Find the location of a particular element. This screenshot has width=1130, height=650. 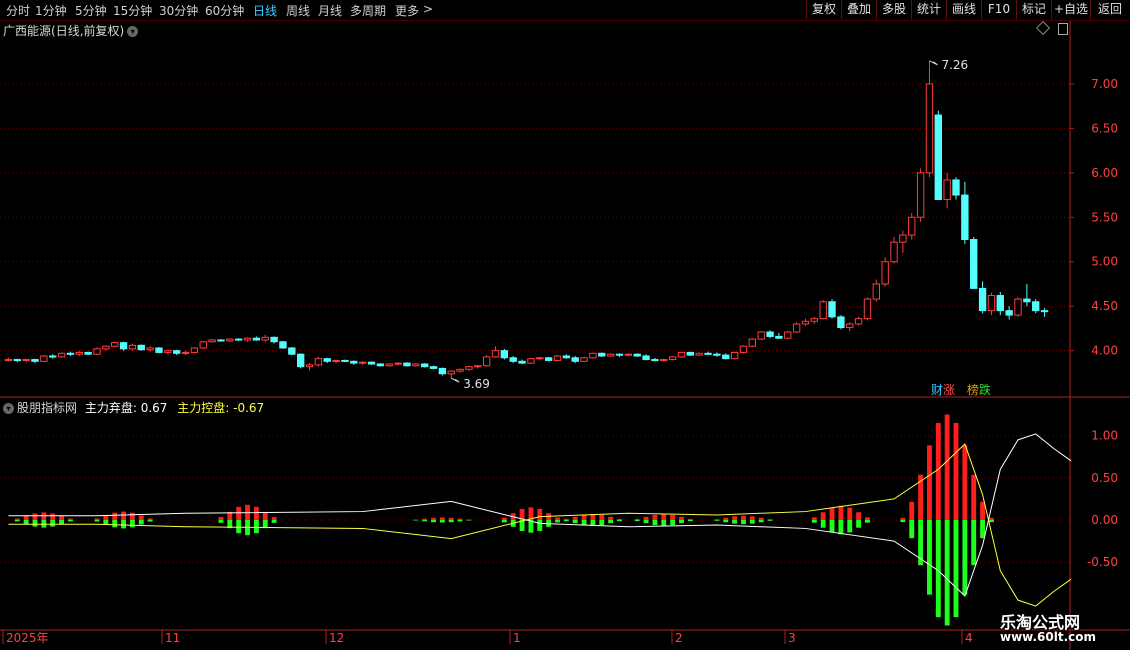

stock-name: 广西能源 is located at coordinates (27, 31).